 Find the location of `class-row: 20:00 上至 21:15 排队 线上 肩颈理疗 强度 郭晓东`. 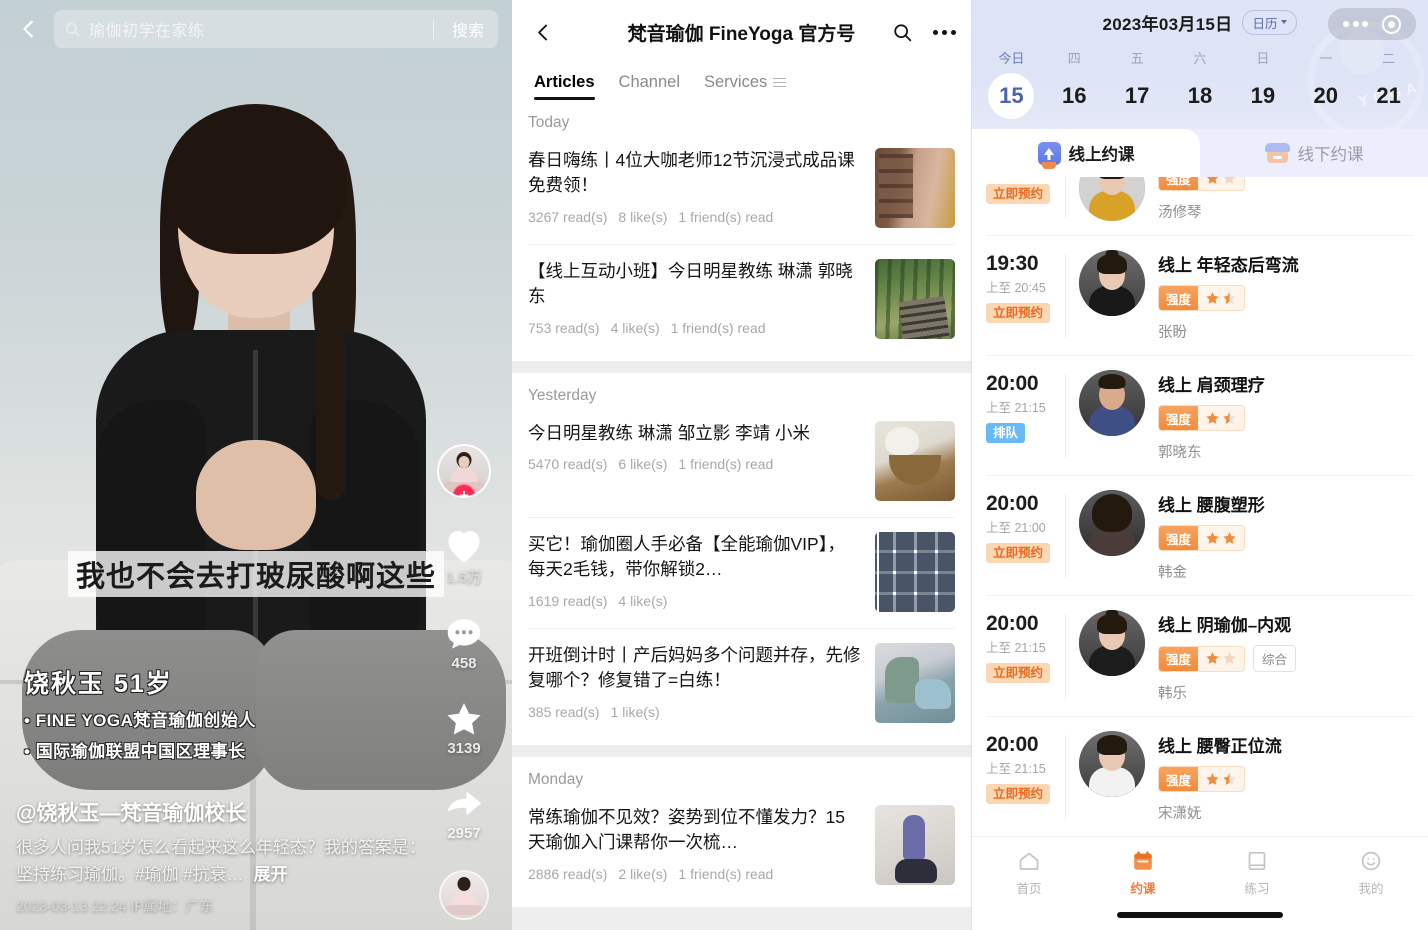

class-row: 20:00 上至 21:15 排队 线上 肩颈理疗 强度 郭晓东 is located at coordinates (1200, 416).